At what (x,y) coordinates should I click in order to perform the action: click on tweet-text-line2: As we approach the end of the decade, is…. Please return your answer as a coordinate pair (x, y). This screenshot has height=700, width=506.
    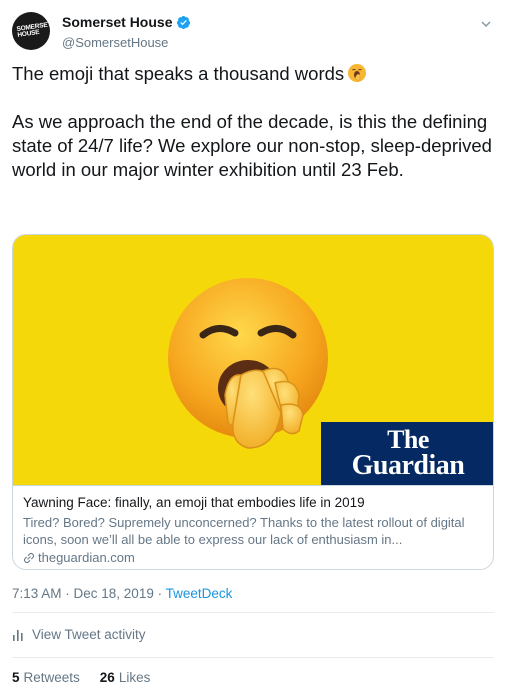
    Looking at the image, I should click on (252, 145).